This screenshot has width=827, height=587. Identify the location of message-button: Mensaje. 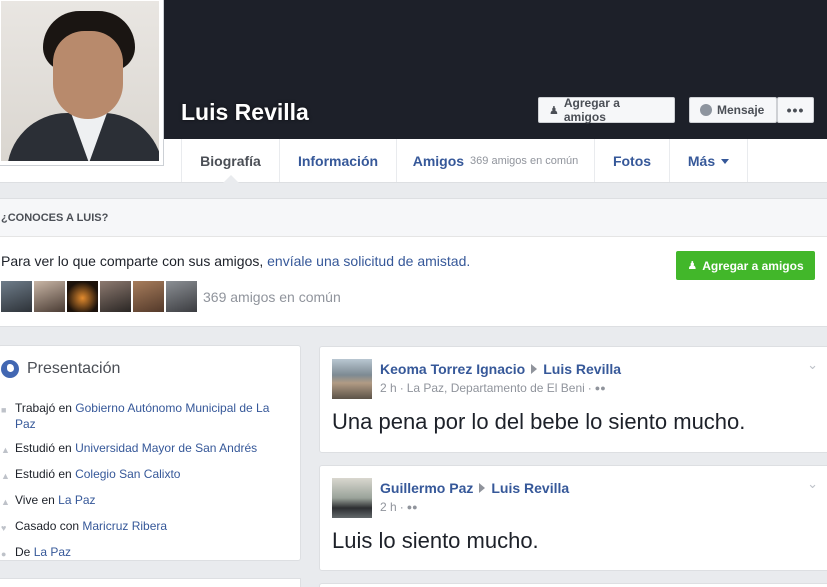
(733, 110).